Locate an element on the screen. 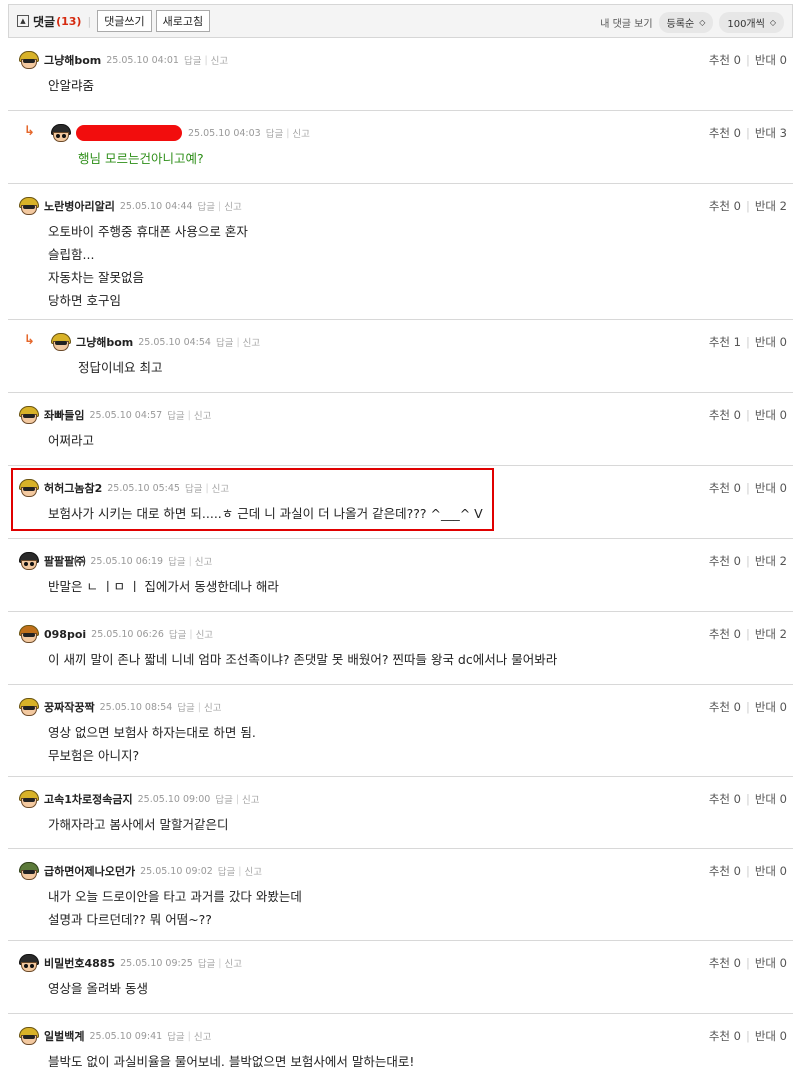  comment-author: 일벌백계 is located at coordinates (64, 1036).